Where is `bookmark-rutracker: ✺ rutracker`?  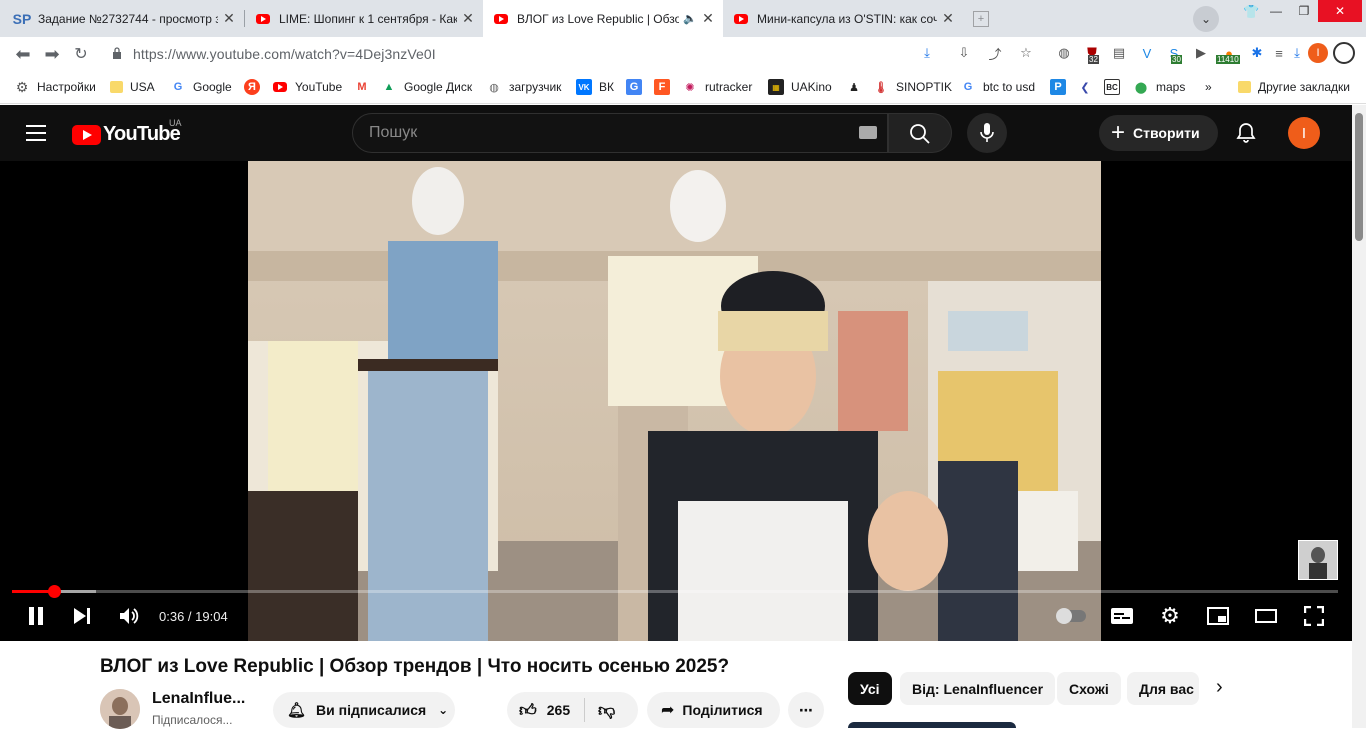
bookmark-rutracker: ✺ rutracker is located at coordinates (717, 87).